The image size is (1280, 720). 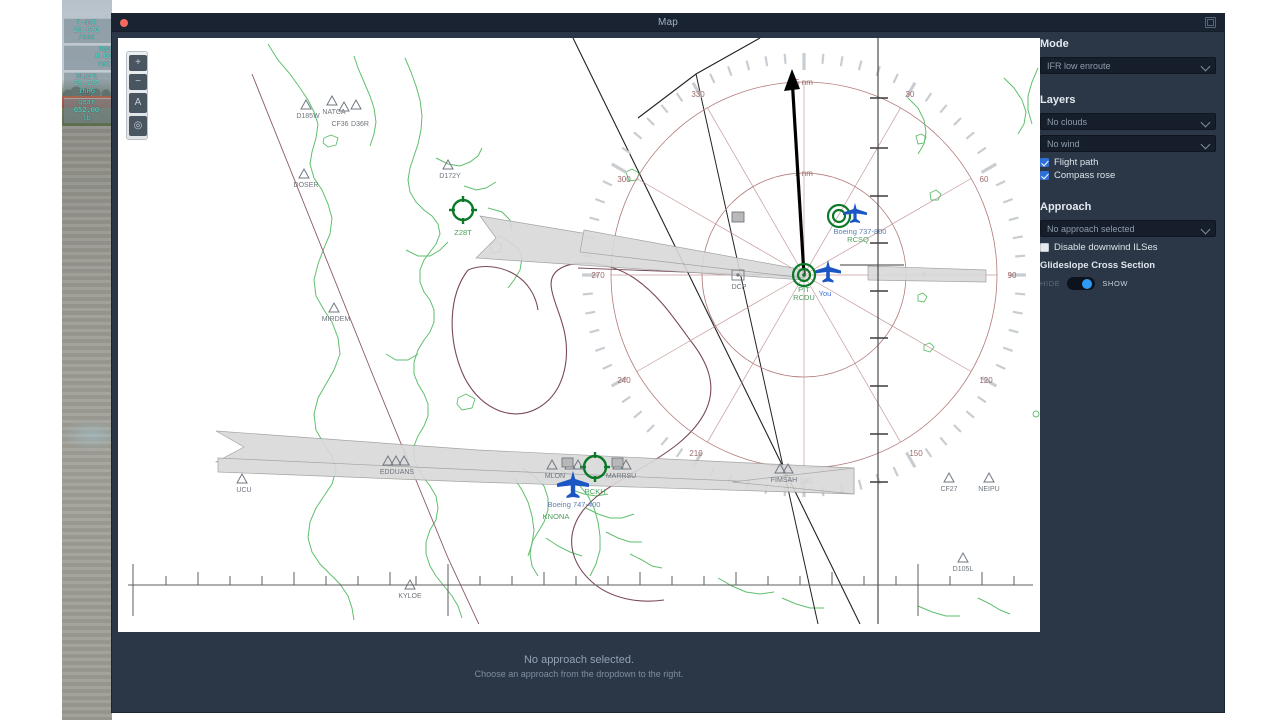 What do you see at coordinates (1128, 175) in the screenshot?
I see `compass-rose-checkbox-row: Compass rose` at bounding box center [1128, 175].